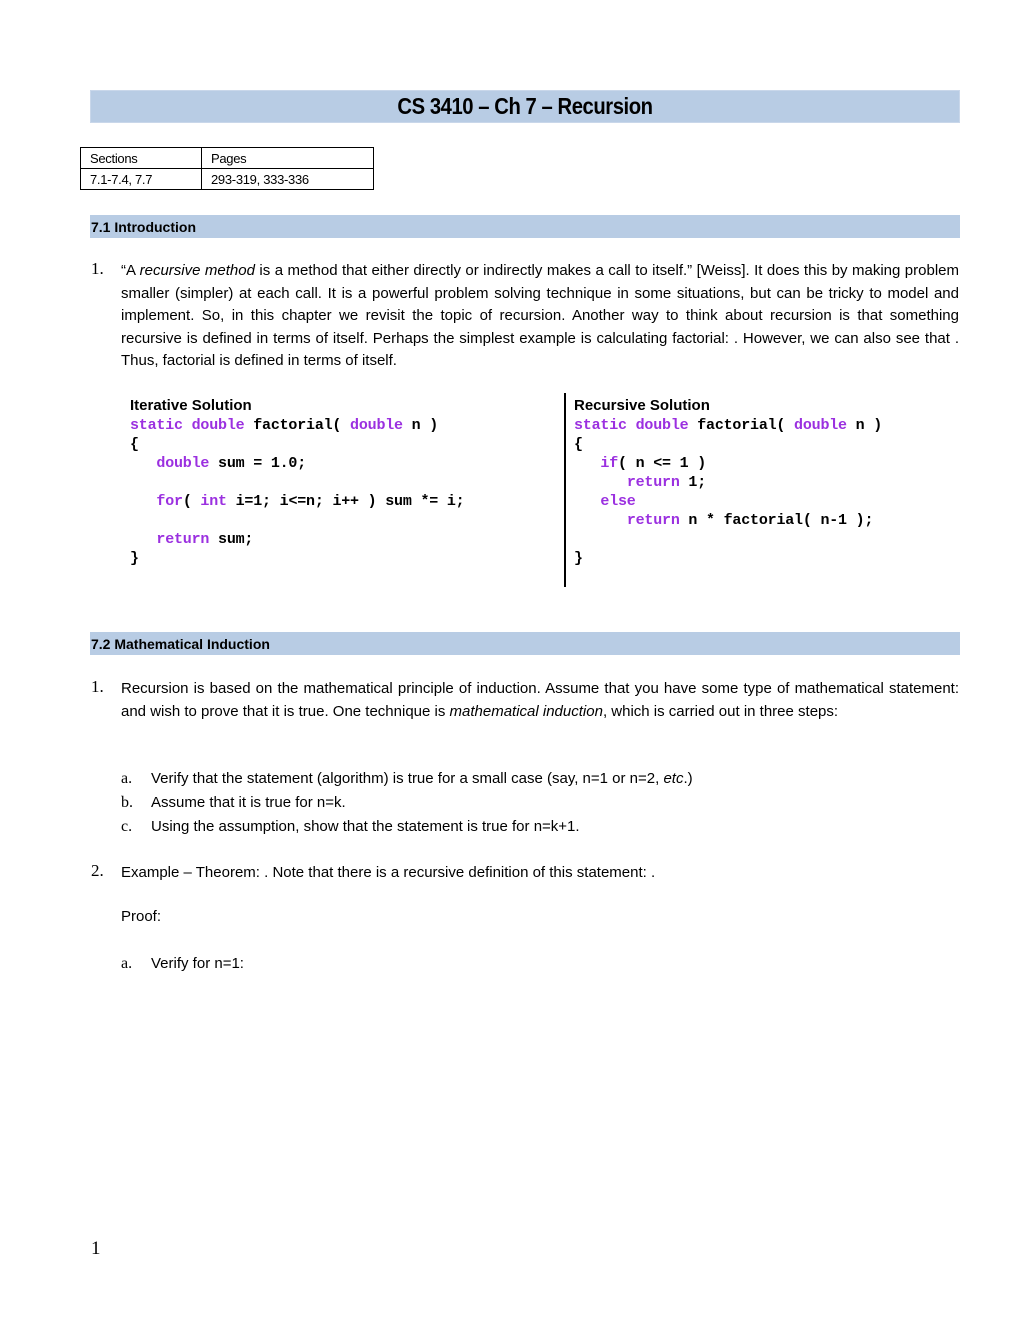 This screenshot has height=1320, width=1020. What do you see at coordinates (191, 405) in the screenshot?
I see `iterative-heading: Iterative Solution` at bounding box center [191, 405].